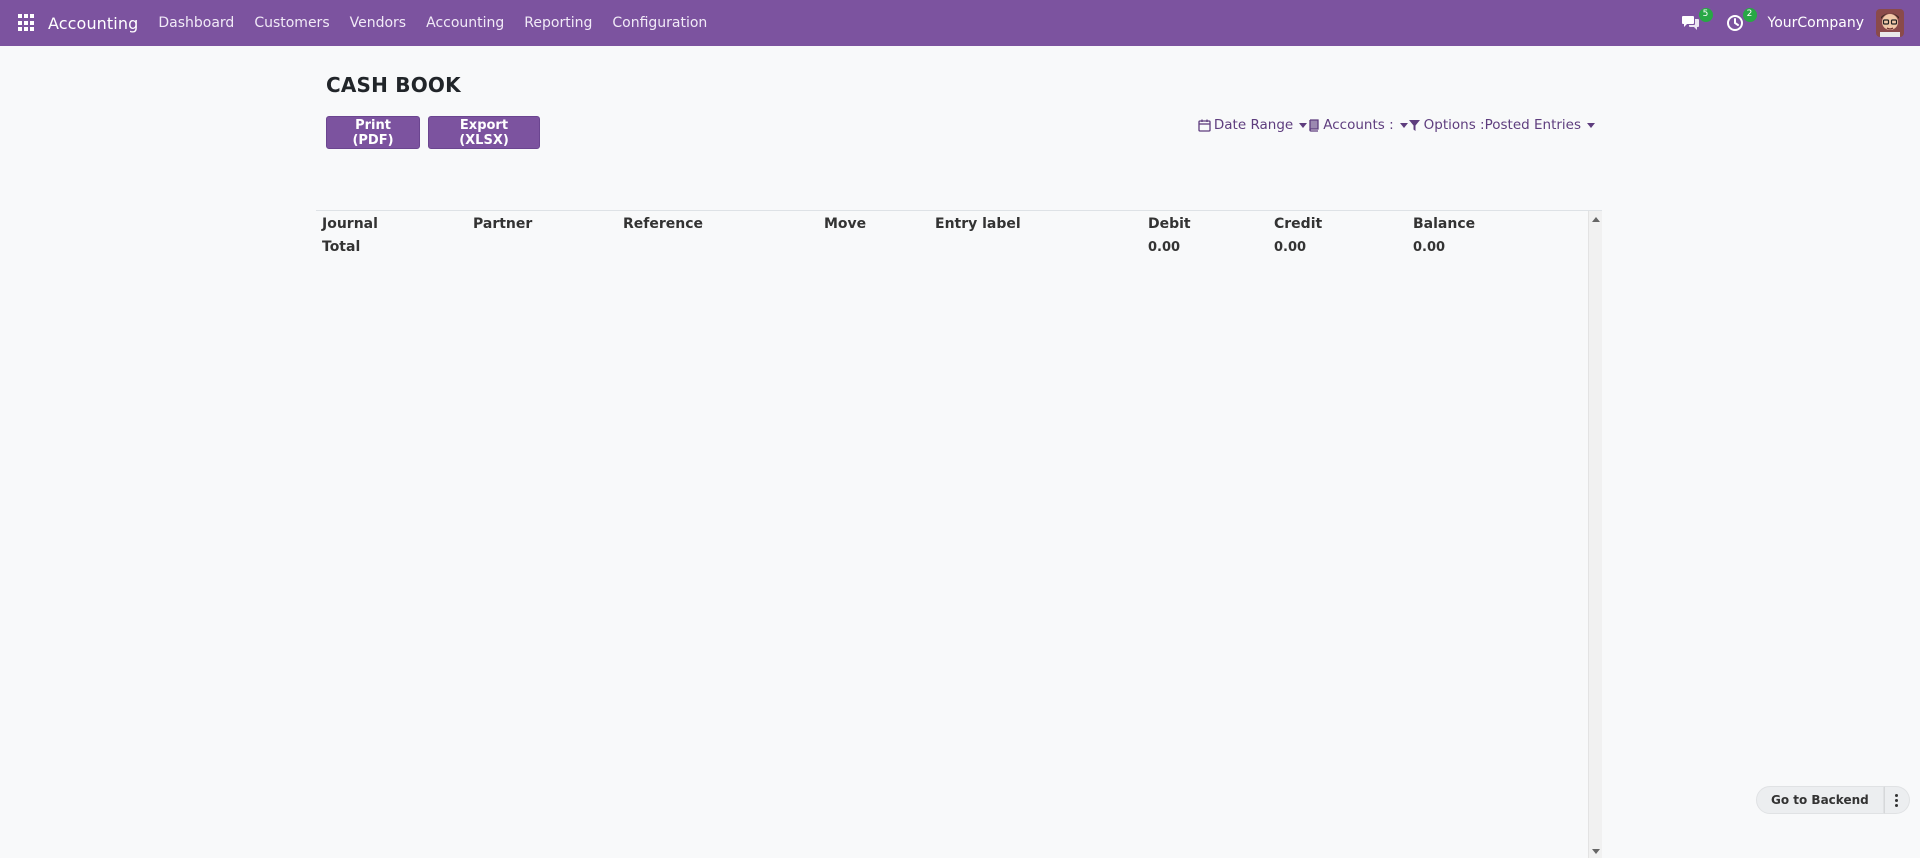 The image size is (1920, 858). What do you see at coordinates (378, 23) in the screenshot?
I see `menu-vendors: Vendors` at bounding box center [378, 23].